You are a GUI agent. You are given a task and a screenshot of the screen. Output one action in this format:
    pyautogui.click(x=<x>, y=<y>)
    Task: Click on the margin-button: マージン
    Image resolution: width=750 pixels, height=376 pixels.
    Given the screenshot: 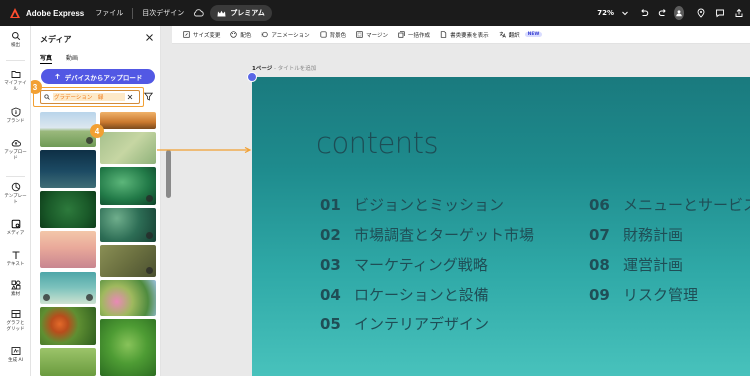 What is the action you would take?
    pyautogui.click(x=372, y=35)
    